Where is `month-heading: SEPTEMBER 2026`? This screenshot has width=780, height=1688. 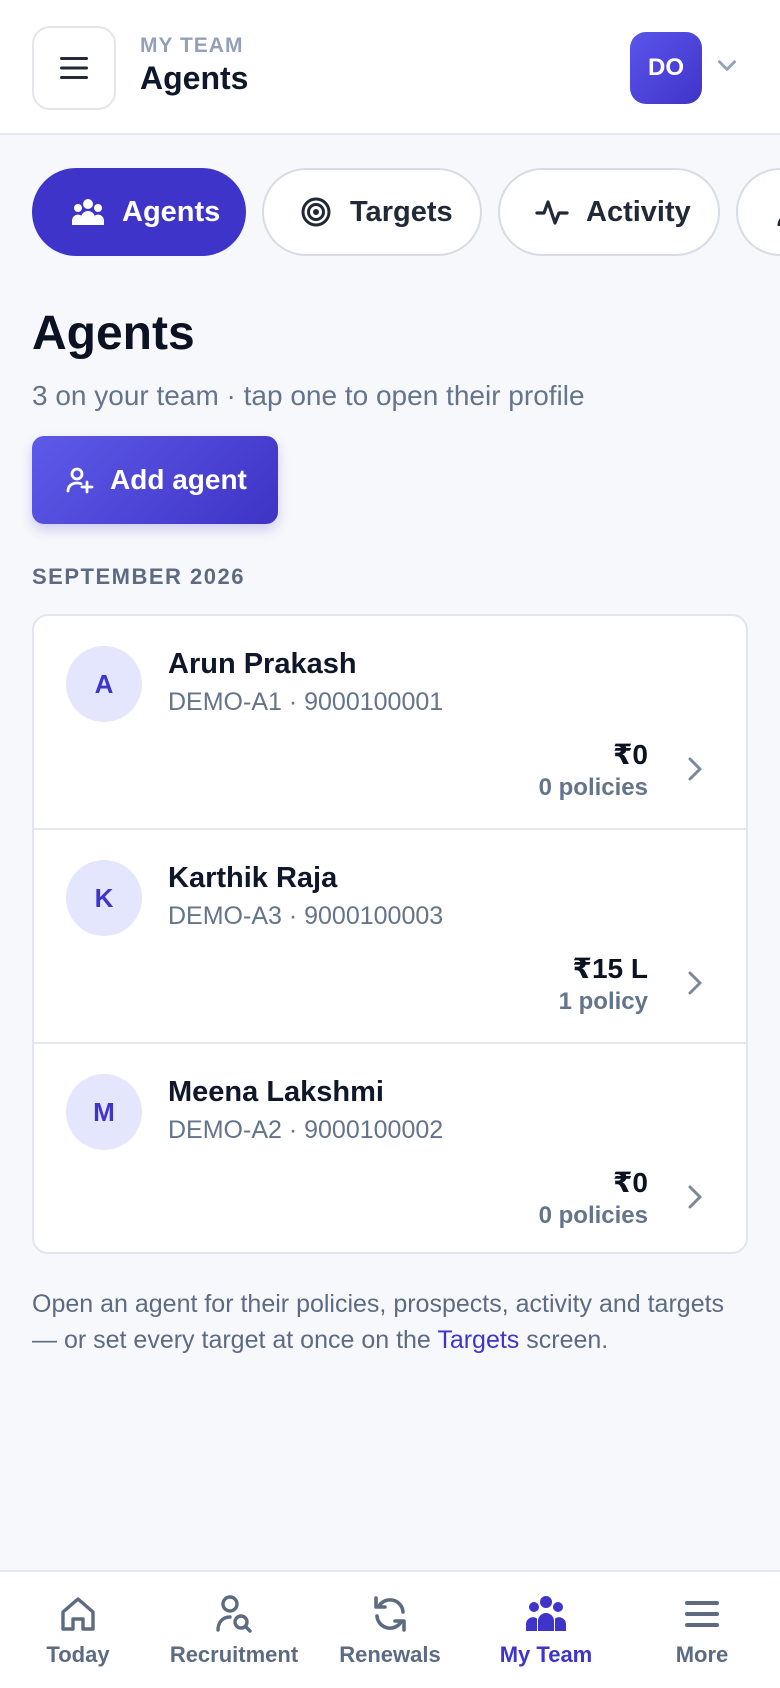 month-heading: SEPTEMBER 2026 is located at coordinates (138, 576).